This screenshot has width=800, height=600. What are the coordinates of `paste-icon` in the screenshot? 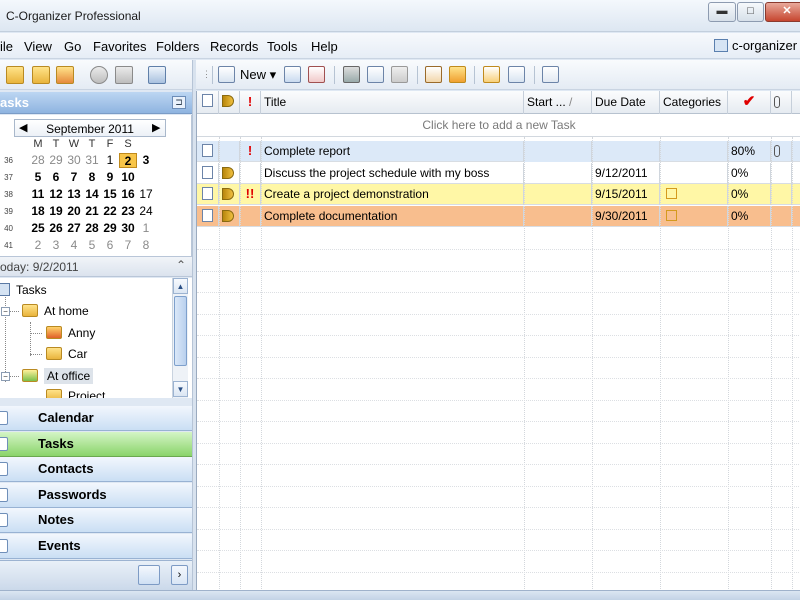 It's located at (399, 74).